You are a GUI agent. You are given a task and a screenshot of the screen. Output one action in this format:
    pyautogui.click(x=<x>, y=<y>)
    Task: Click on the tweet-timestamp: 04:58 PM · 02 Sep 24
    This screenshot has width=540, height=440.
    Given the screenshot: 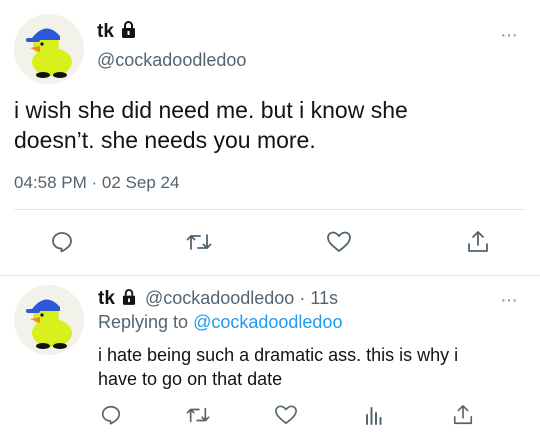 What is the action you would take?
    pyautogui.click(x=96, y=183)
    